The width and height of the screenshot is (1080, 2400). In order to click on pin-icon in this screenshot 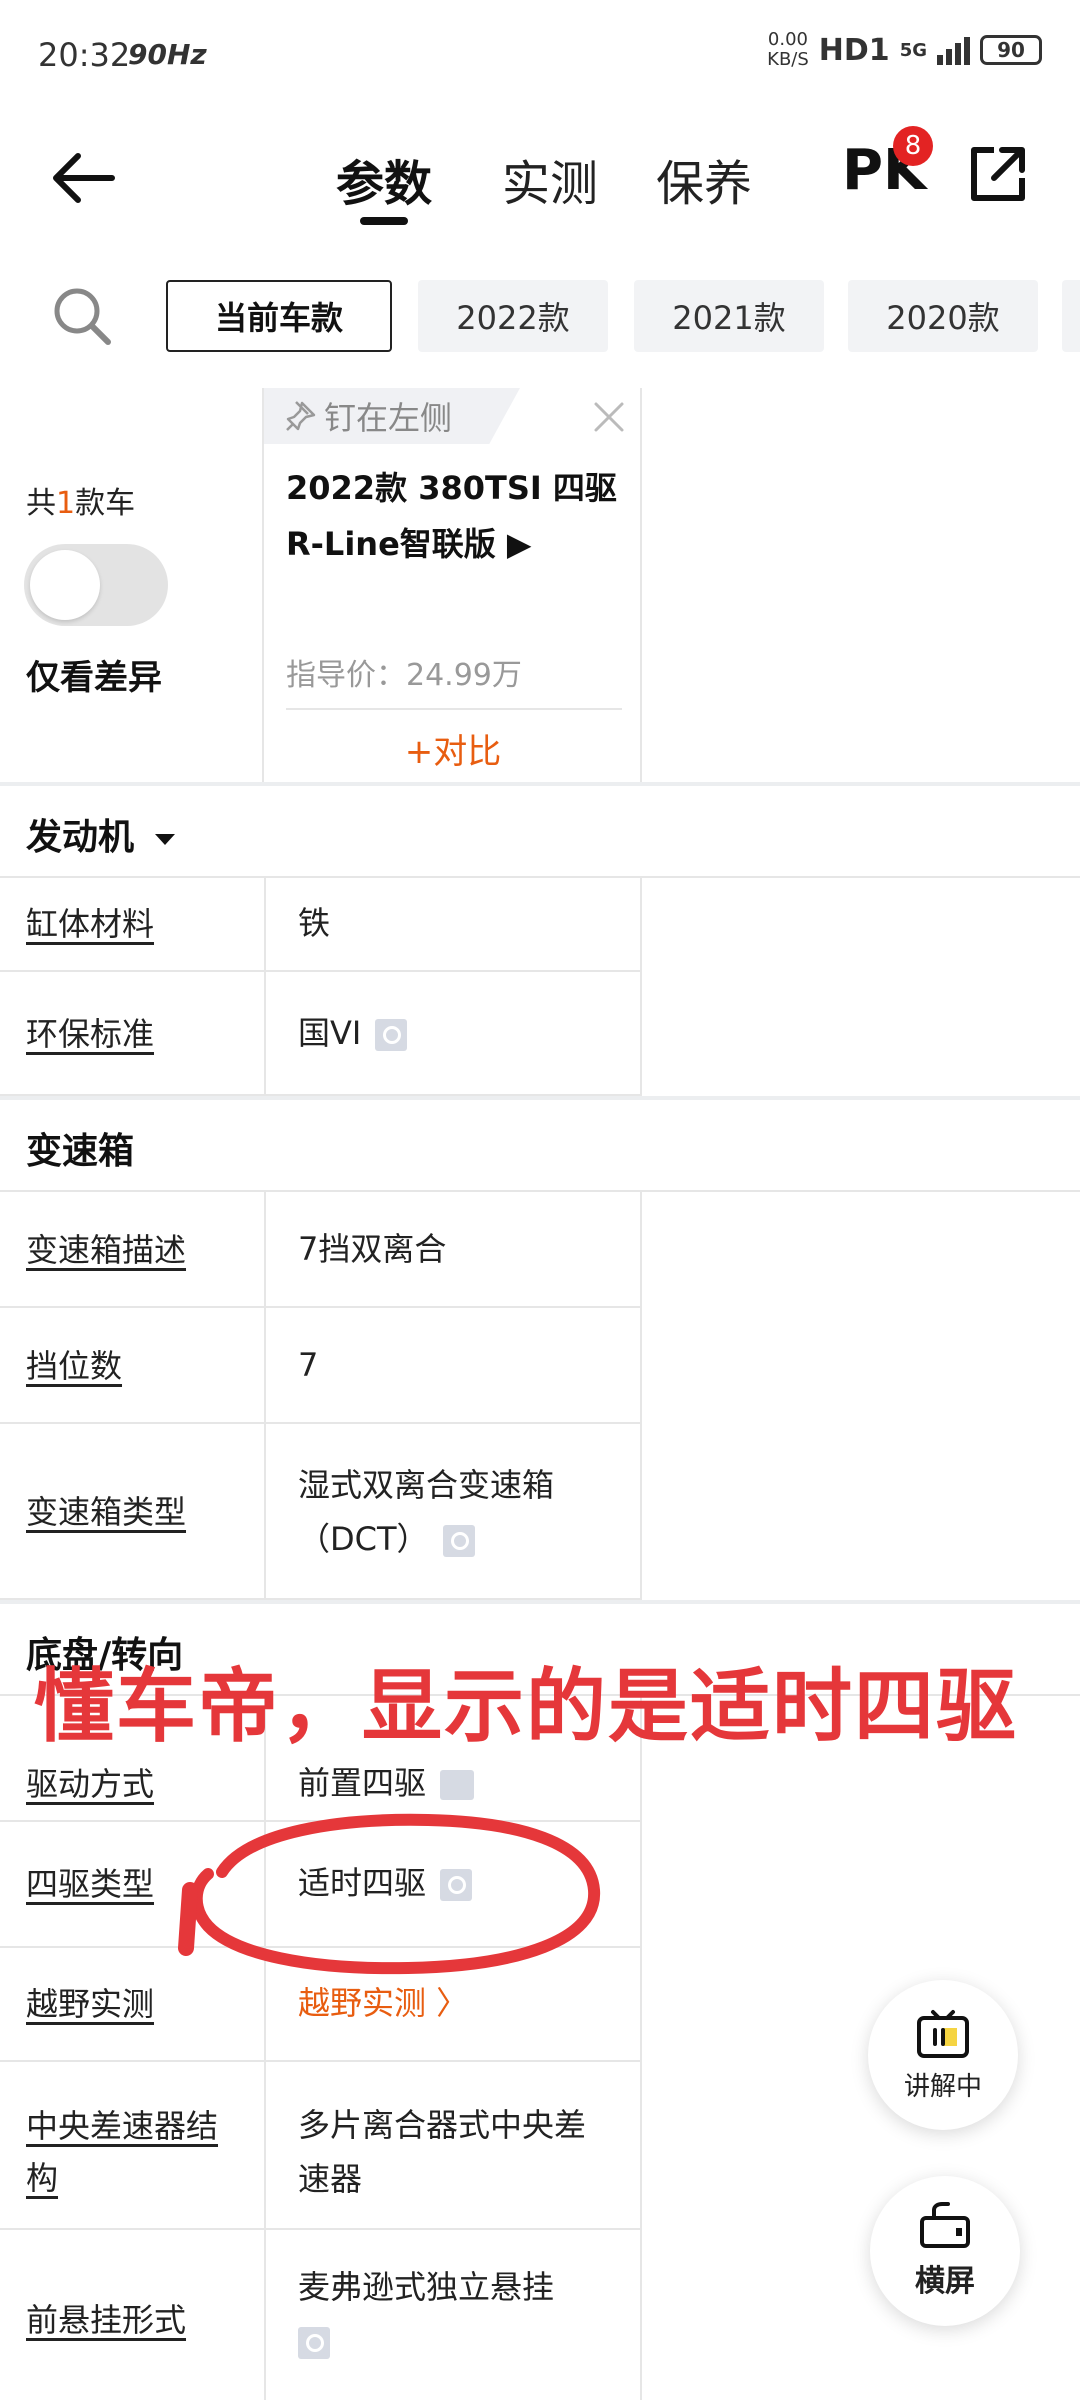, I will do `click(301, 416)`.